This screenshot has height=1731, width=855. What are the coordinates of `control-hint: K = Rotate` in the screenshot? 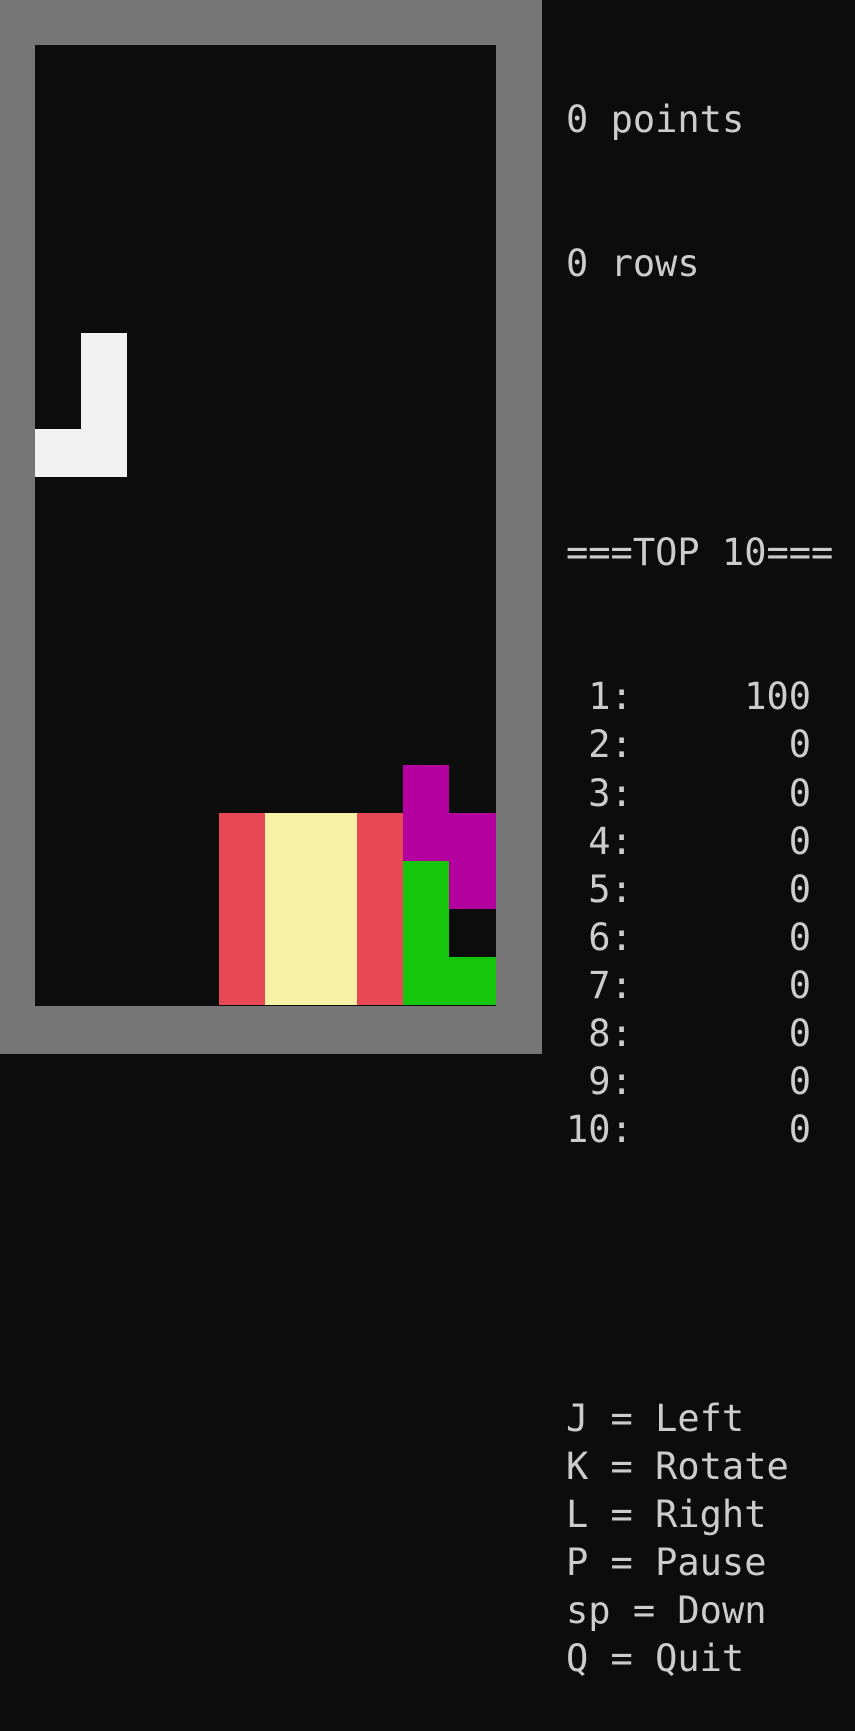 It's located at (677, 1466).